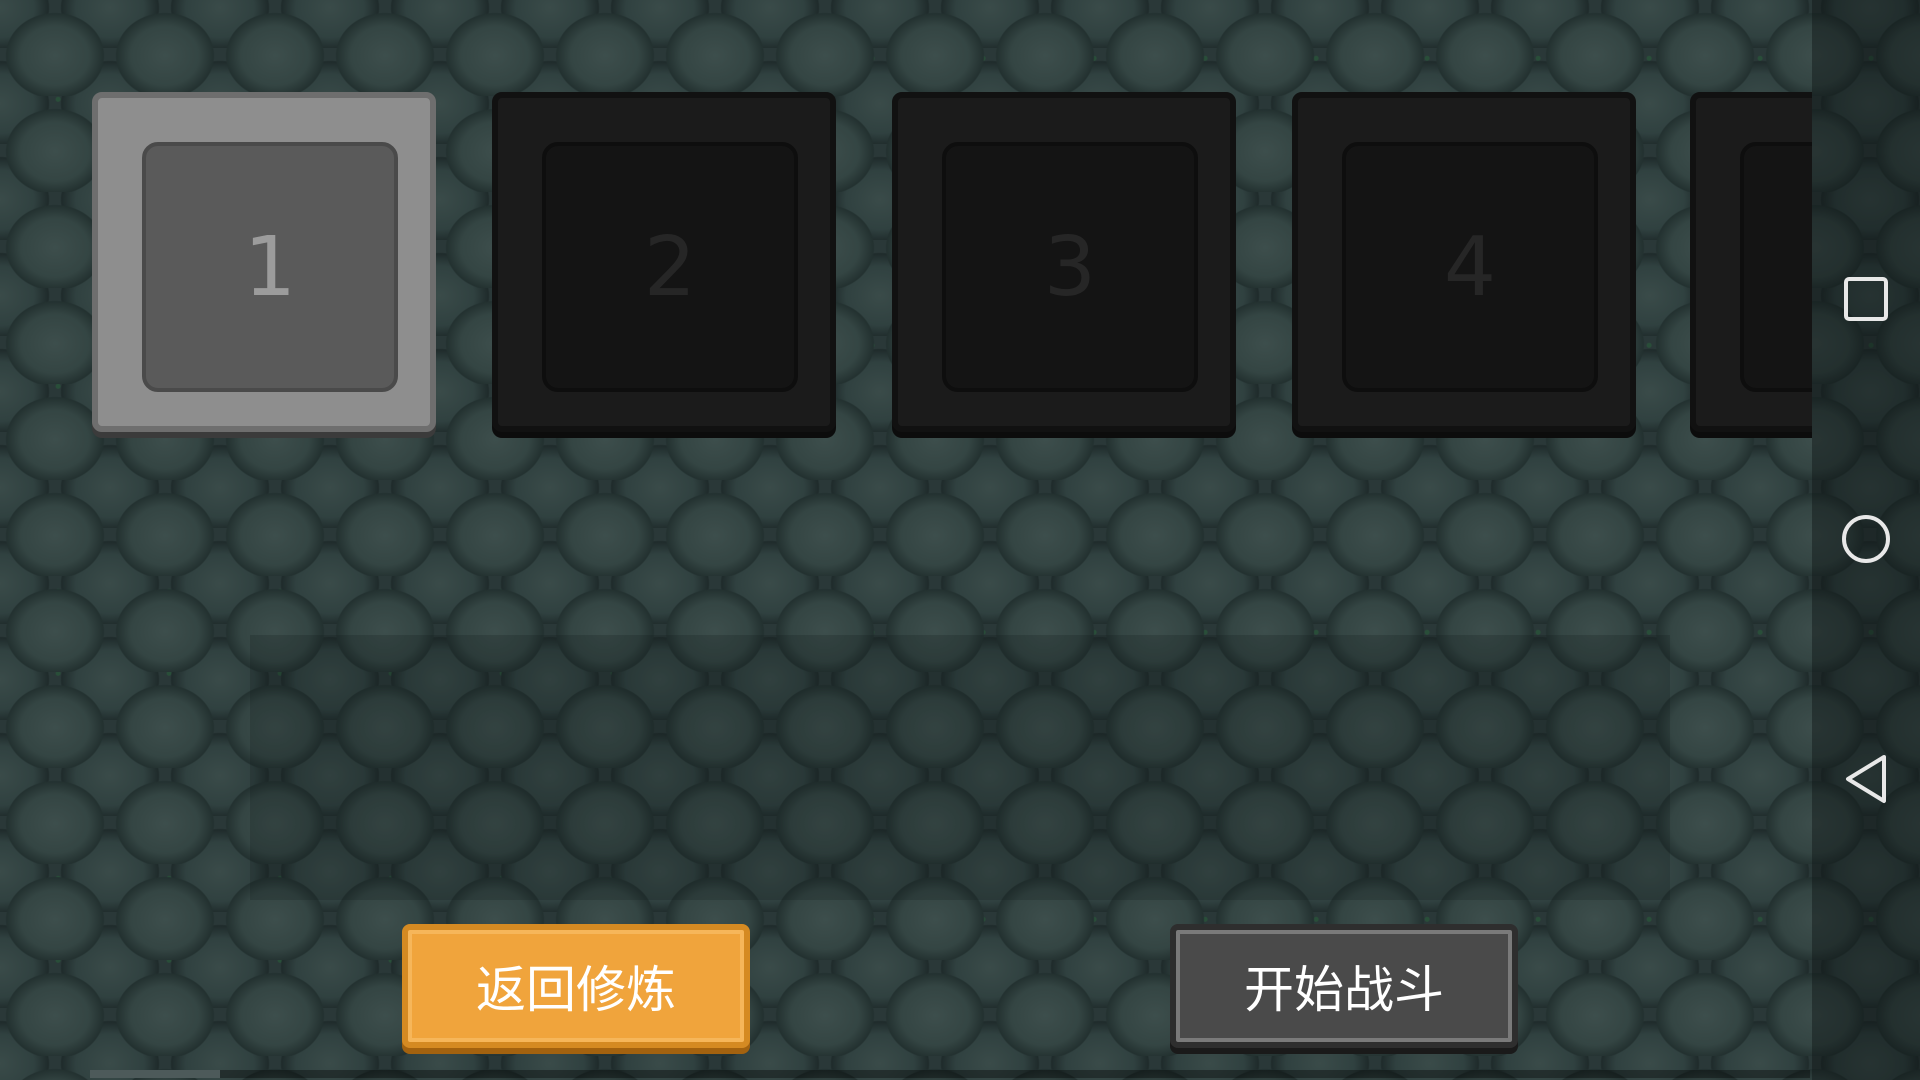 The height and width of the screenshot is (1080, 1920). I want to click on home-icon, so click(1866, 539).